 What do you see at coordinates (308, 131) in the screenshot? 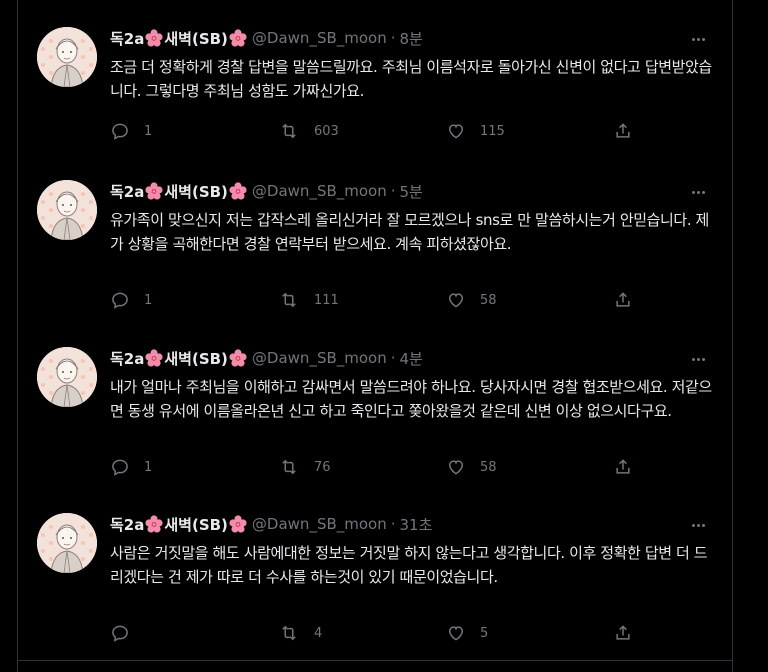
I see `retweet-button: 603` at bounding box center [308, 131].